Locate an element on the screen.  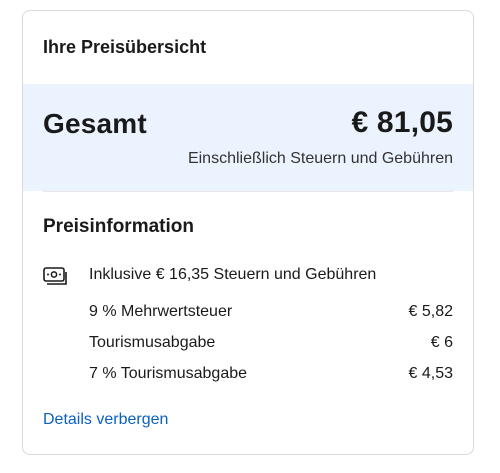
included-taxes-text: Inklusive € 16,35 Steuern und Gebühren is located at coordinates (233, 274).